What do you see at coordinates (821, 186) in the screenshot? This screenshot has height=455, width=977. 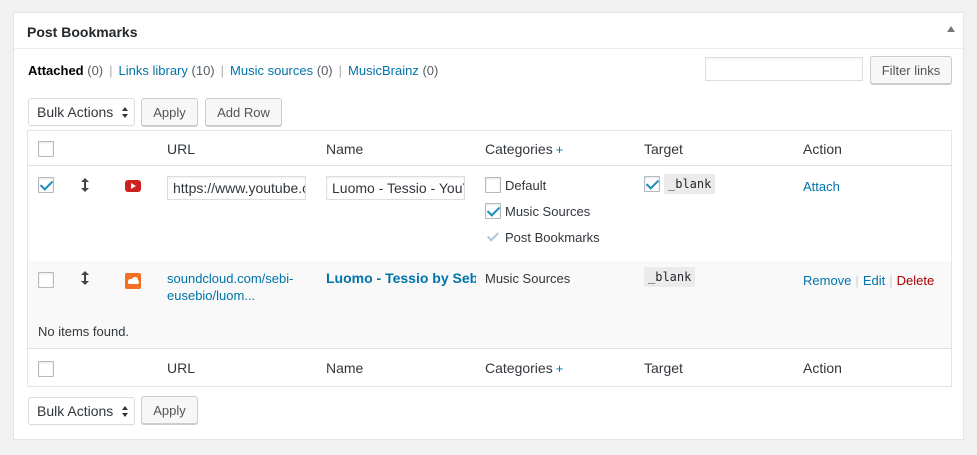 I see `attach-link: Attach` at bounding box center [821, 186].